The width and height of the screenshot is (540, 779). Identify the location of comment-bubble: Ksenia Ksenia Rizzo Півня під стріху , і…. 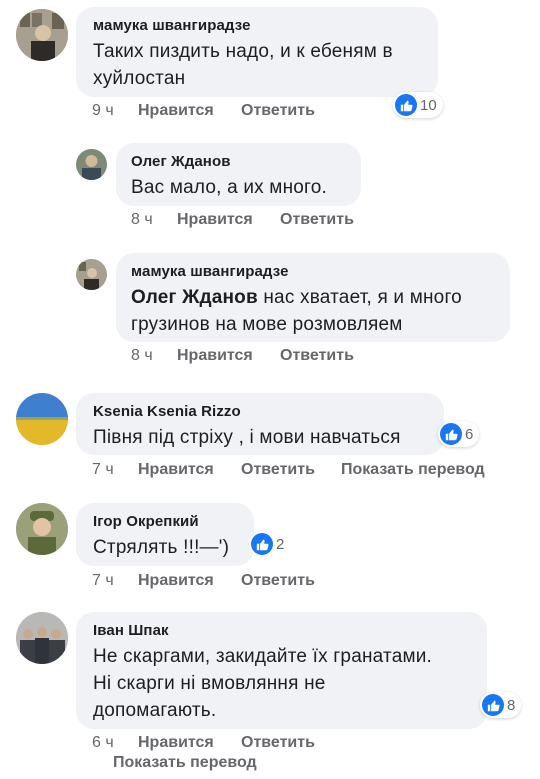
(260, 424).